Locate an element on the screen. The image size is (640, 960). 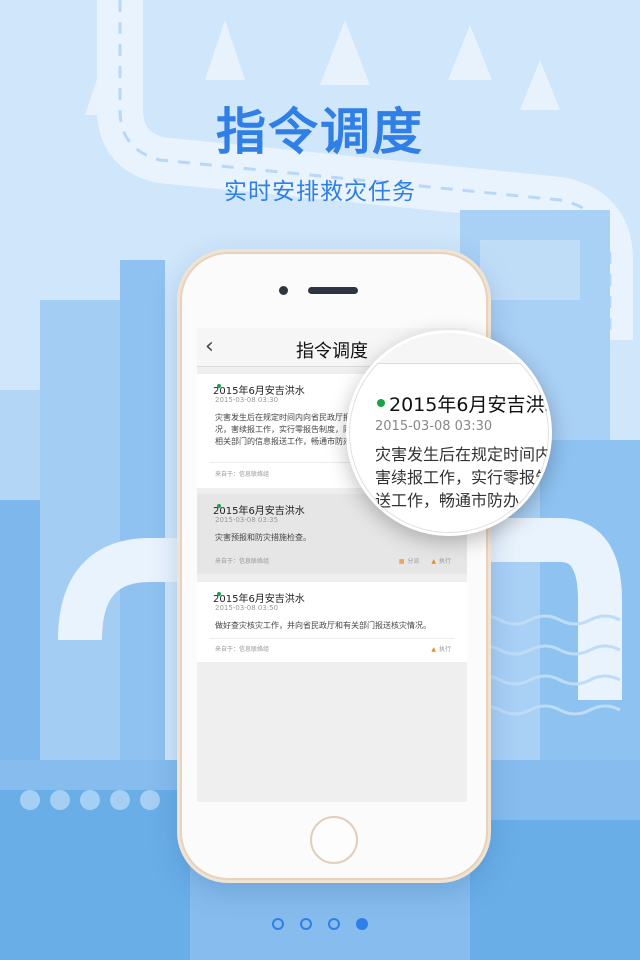
card-date: 2015-03-08 03:50 is located at coordinates (247, 608).